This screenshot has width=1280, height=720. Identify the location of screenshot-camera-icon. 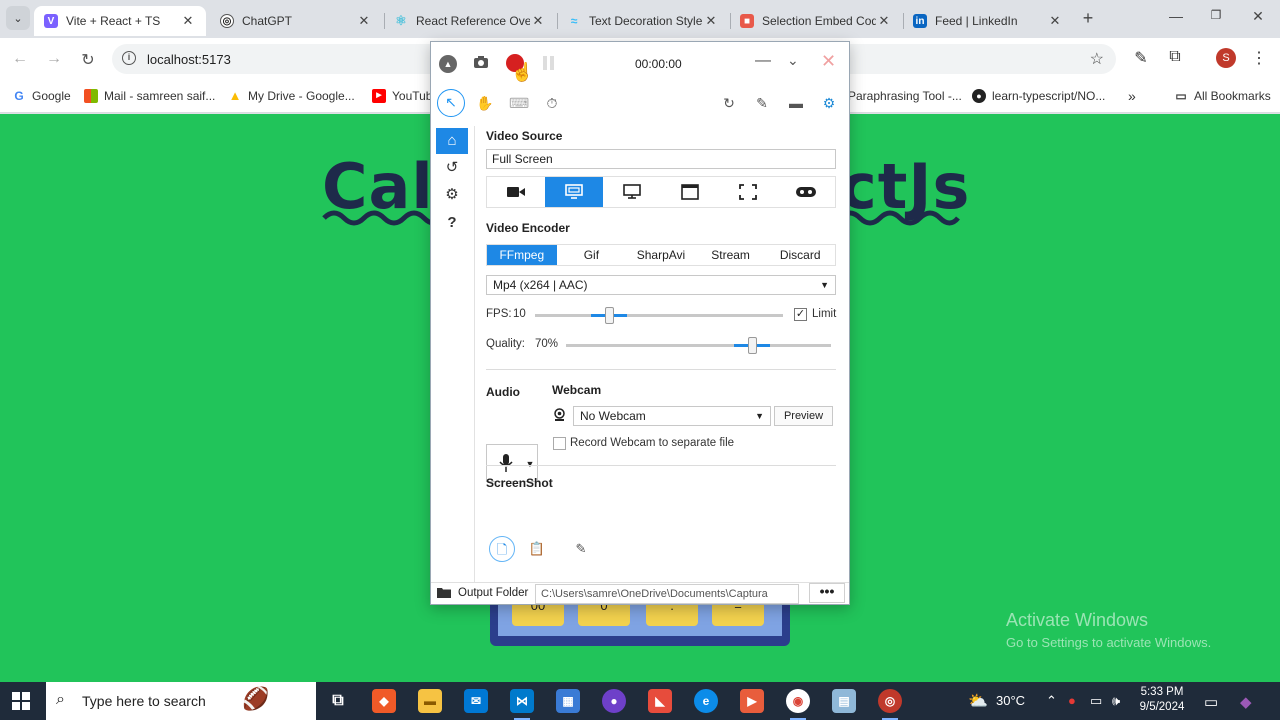
(481, 62).